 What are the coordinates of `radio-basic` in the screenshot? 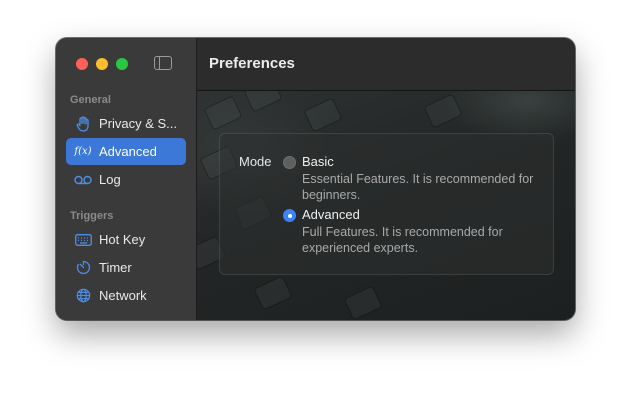 It's located at (289, 162).